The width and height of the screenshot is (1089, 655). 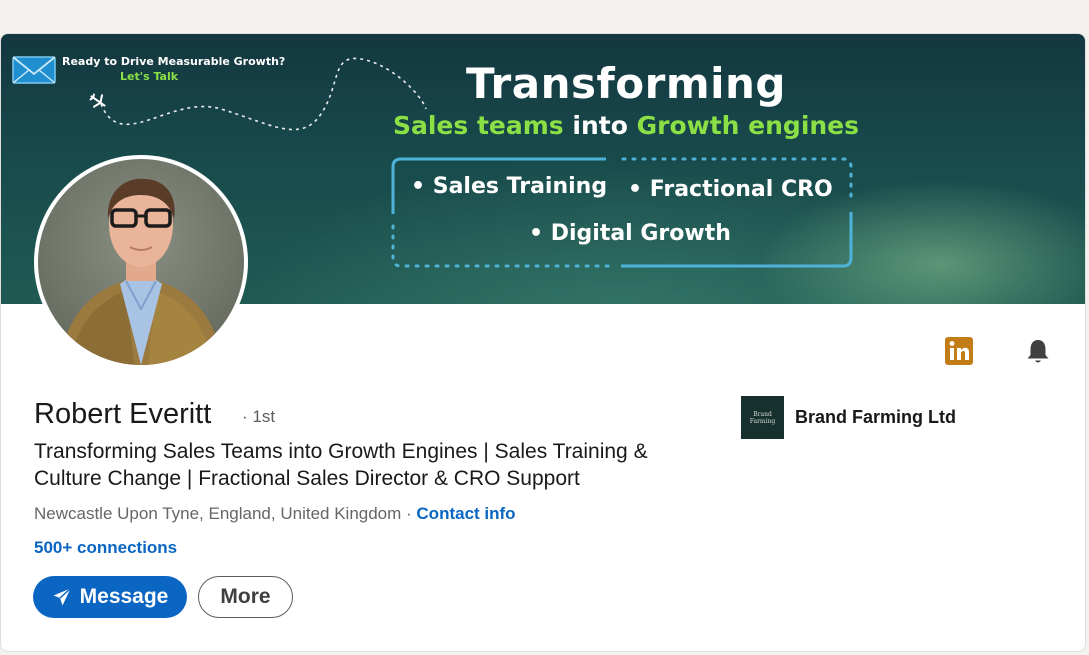 What do you see at coordinates (465, 513) in the screenshot?
I see `contact-info-link: Contact info` at bounding box center [465, 513].